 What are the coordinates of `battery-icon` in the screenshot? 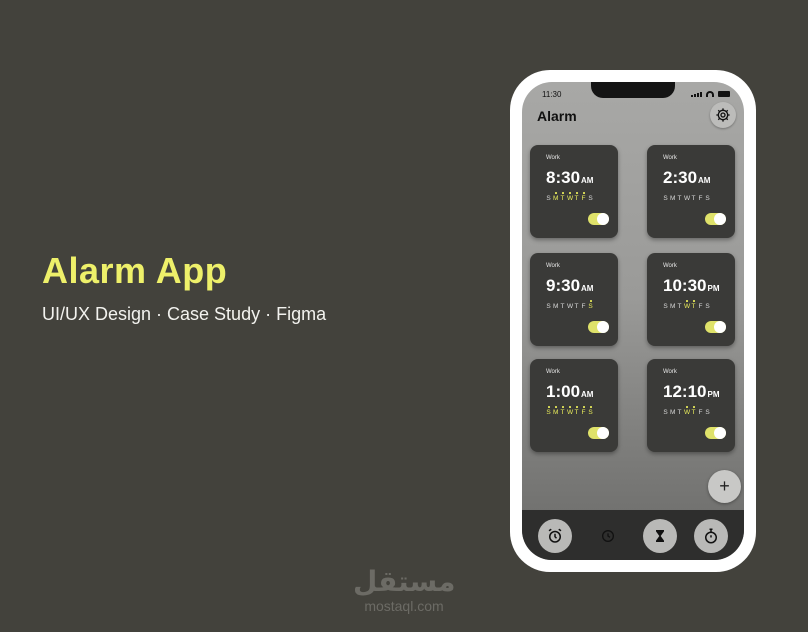 It's located at (724, 94).